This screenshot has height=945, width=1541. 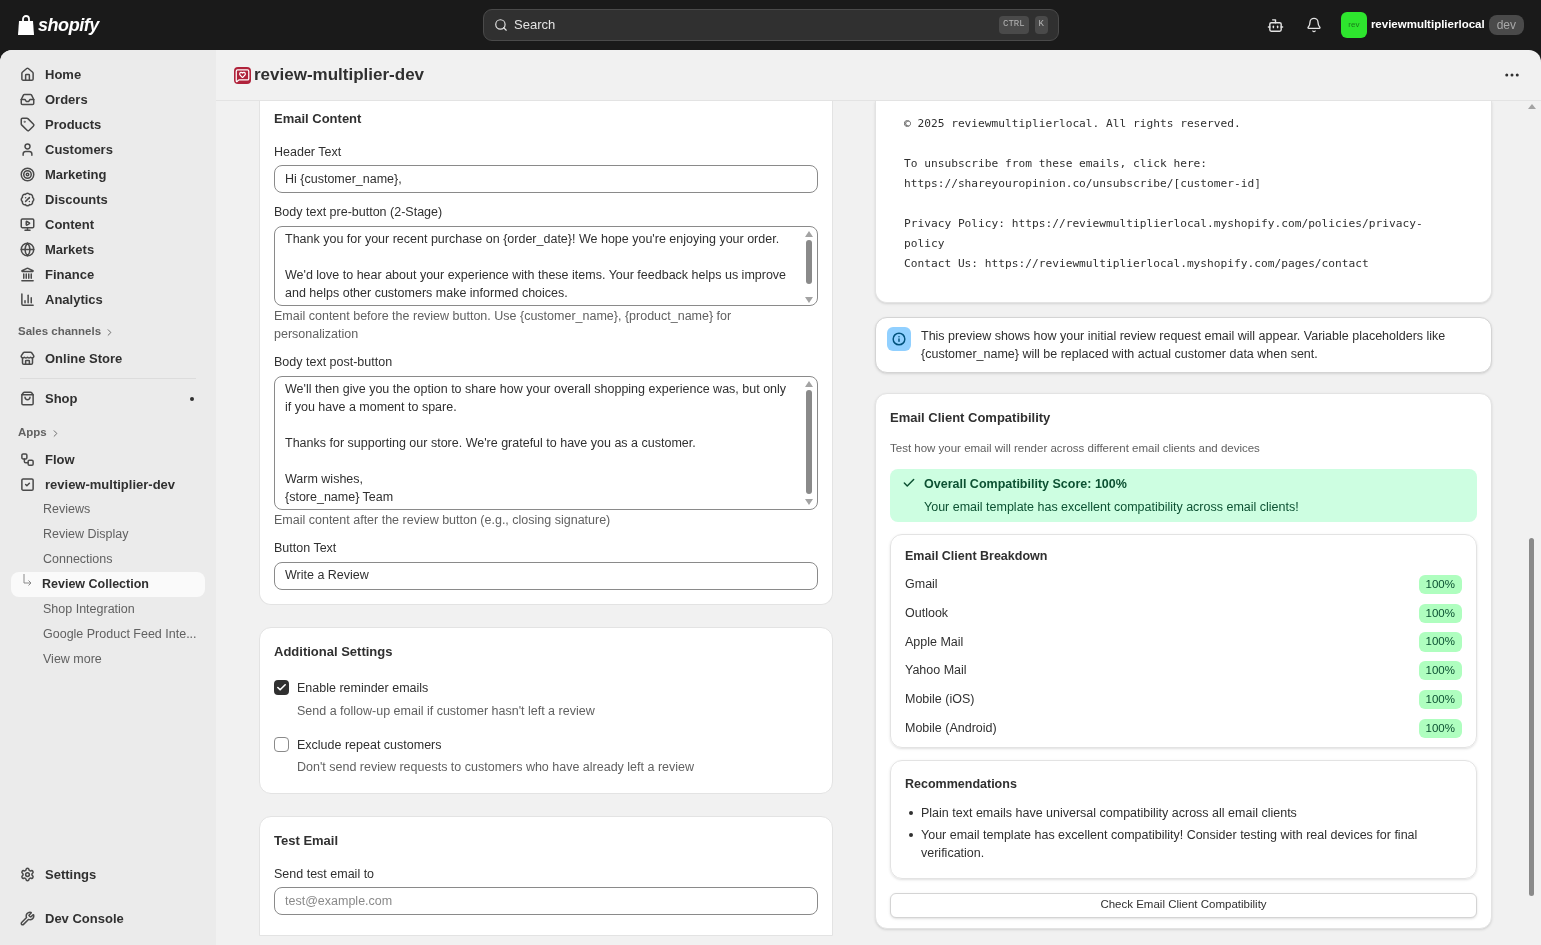 I want to click on keyboard-key: CTRL, so click(x=1014, y=25).